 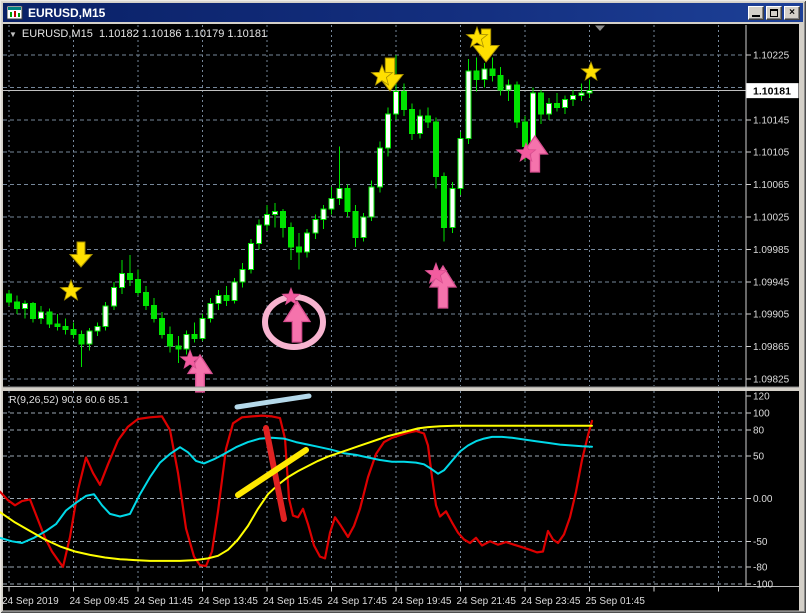 I want to click on svg-text: 1.09905, so click(x=771, y=315).